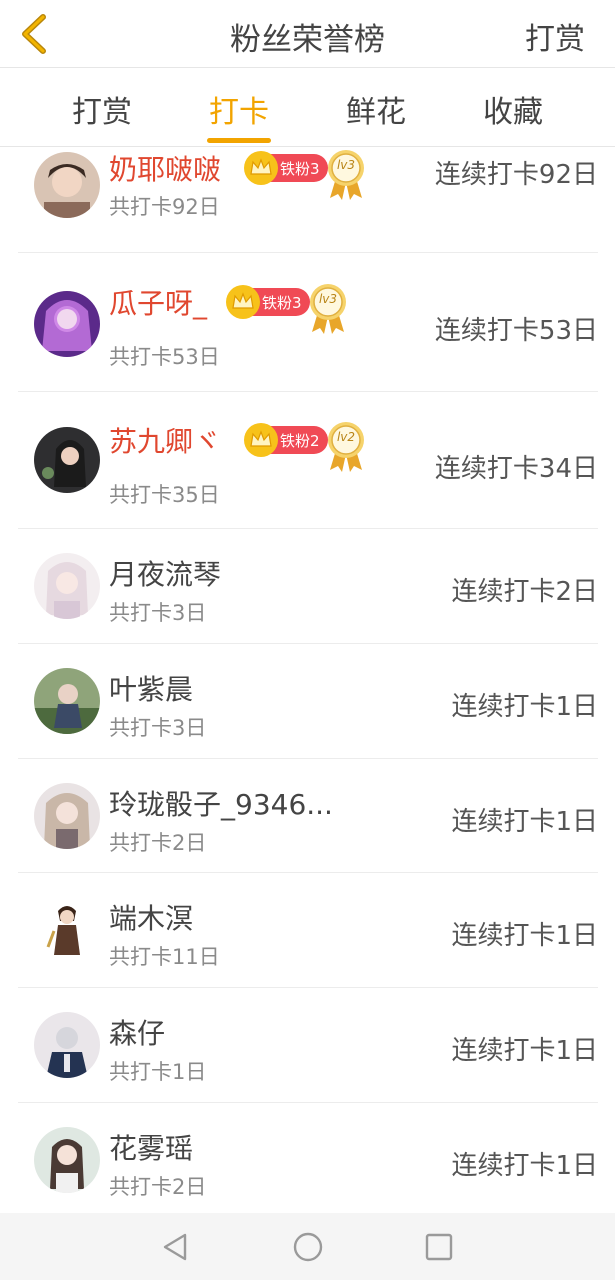 Image resolution: width=615 pixels, height=1280 pixels. I want to click on list-item: 奶耶啵啵 铁粉3 lv3 共打卡92日 连续打卡92日, so click(308, 200).